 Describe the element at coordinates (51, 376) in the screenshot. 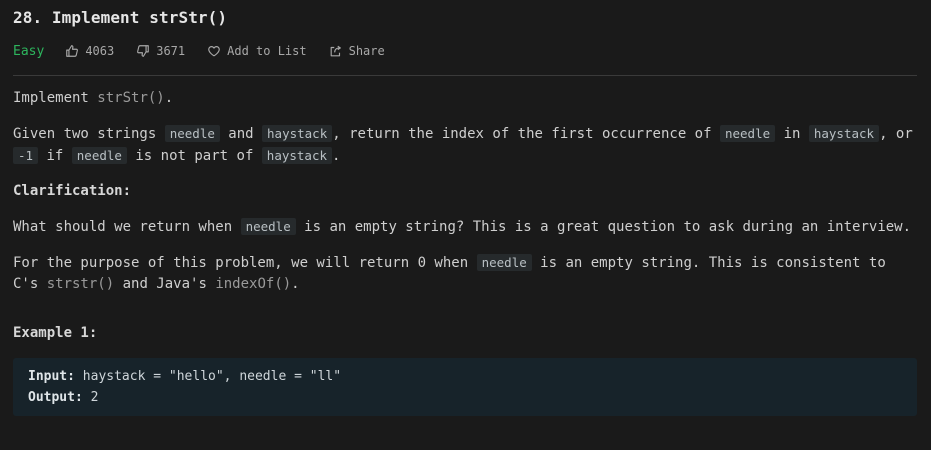

I see `input-label: Input:` at that location.